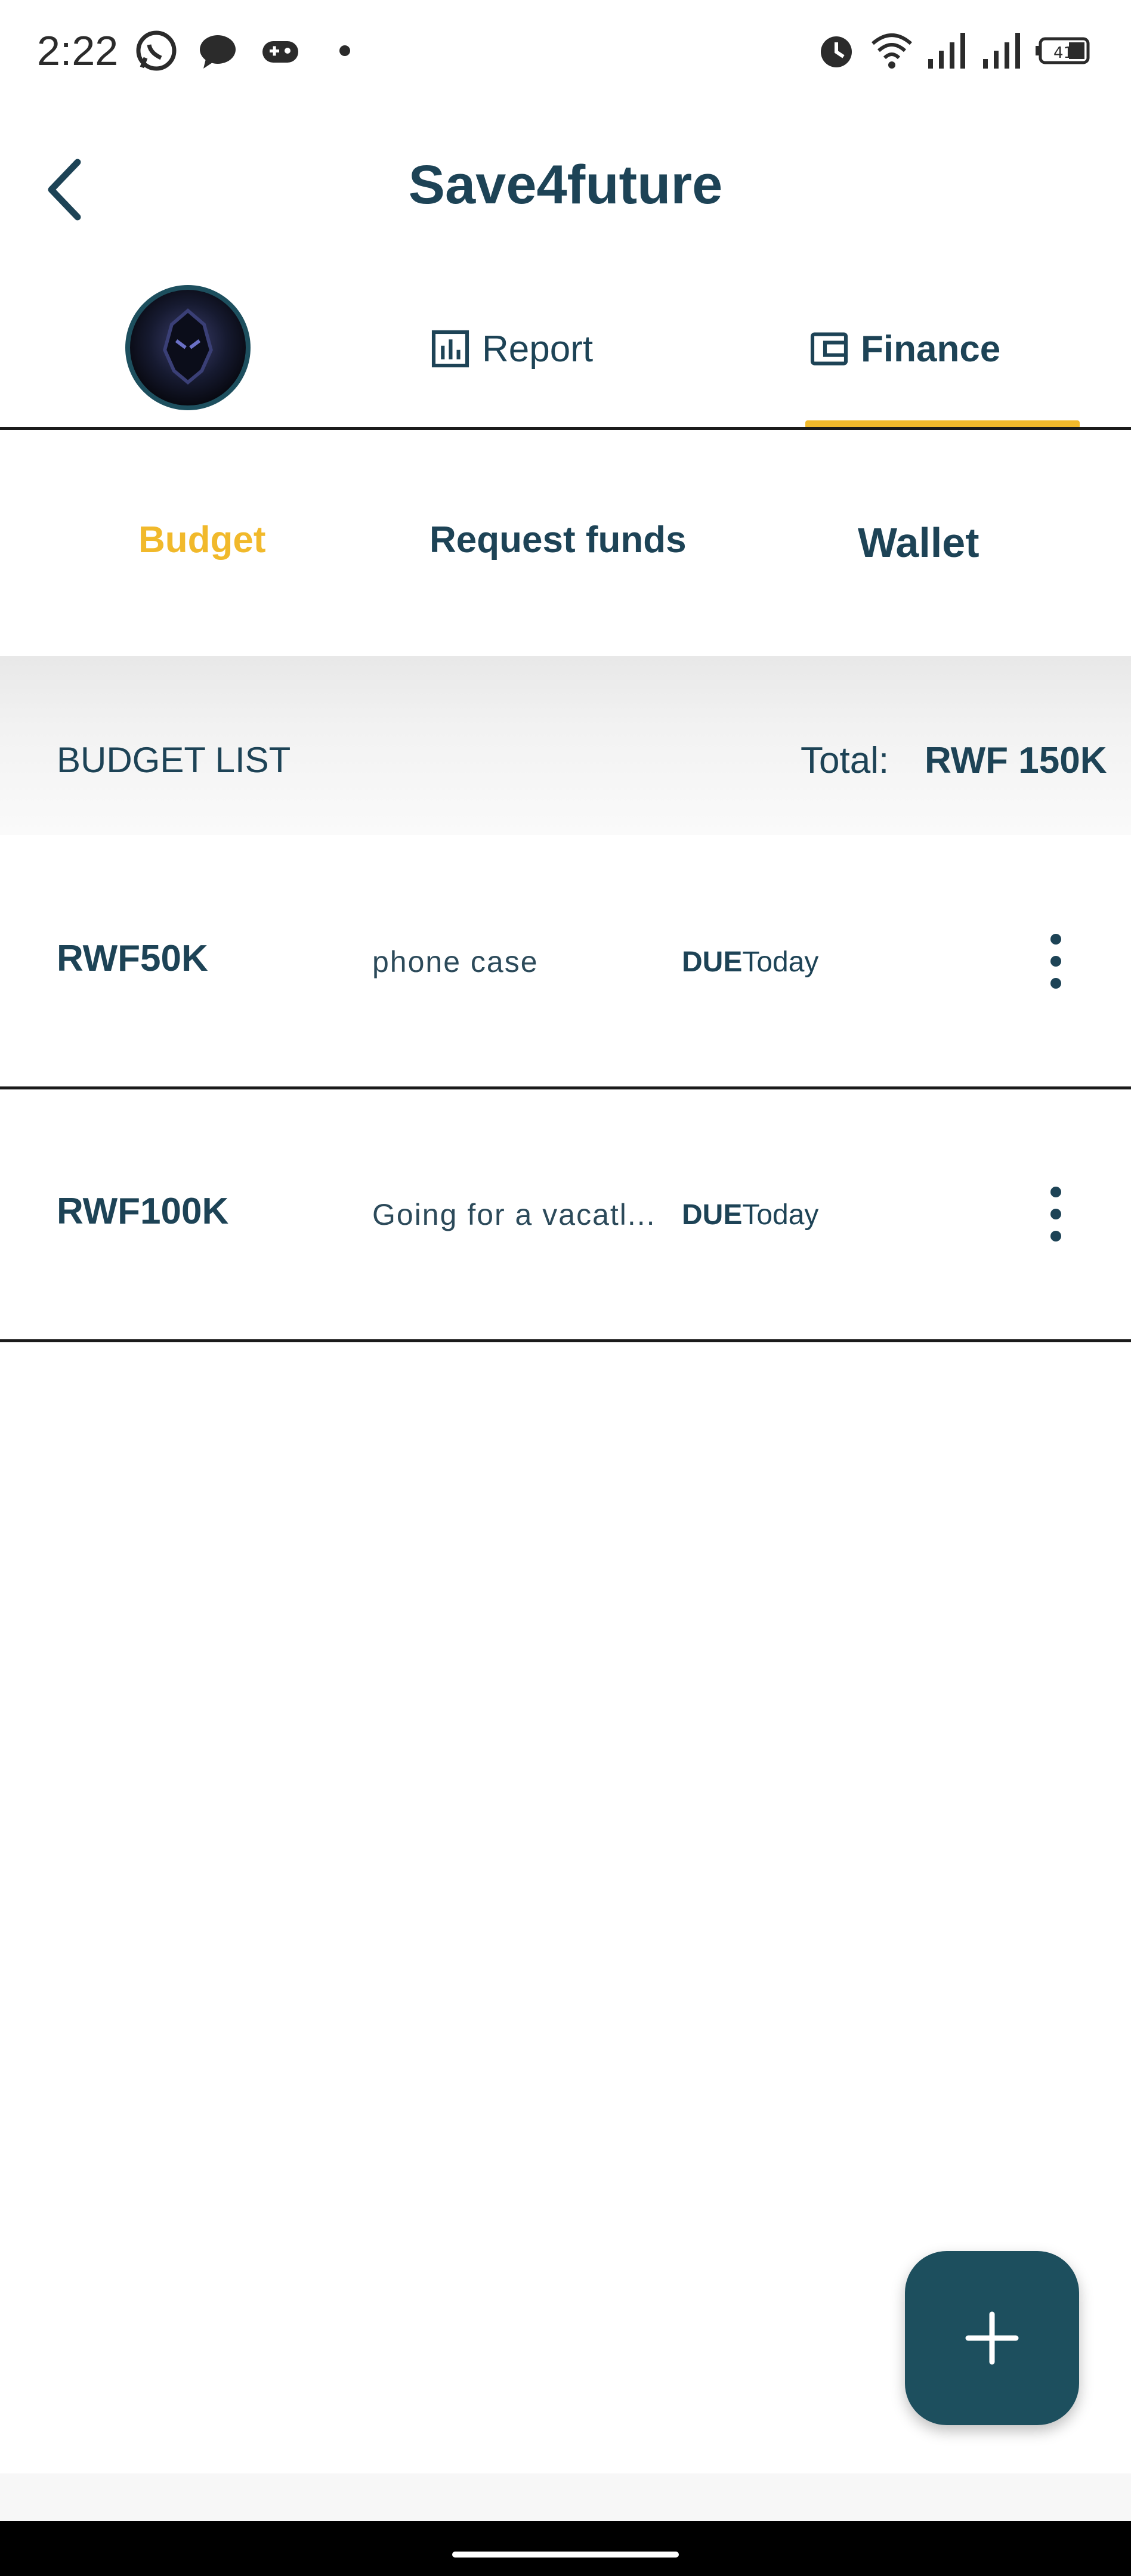 Image resolution: width=1131 pixels, height=2576 pixels. I want to click on budget-amount: RWF50K, so click(132, 958).